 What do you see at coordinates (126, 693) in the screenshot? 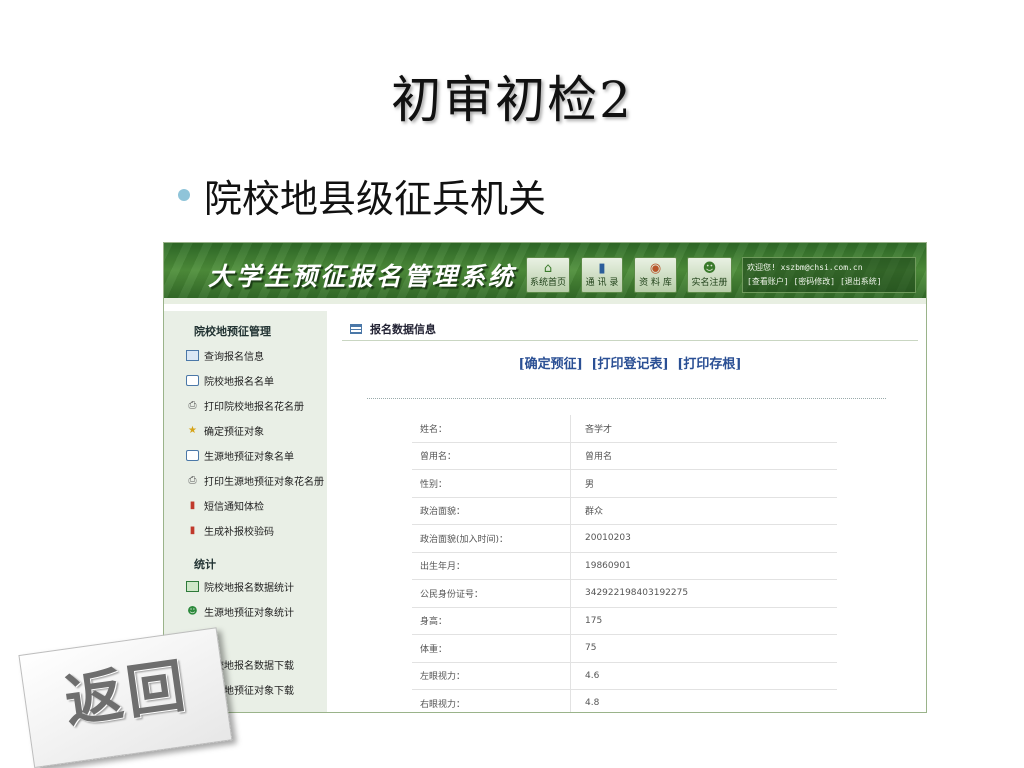
I see `return-label: 返回` at bounding box center [126, 693].